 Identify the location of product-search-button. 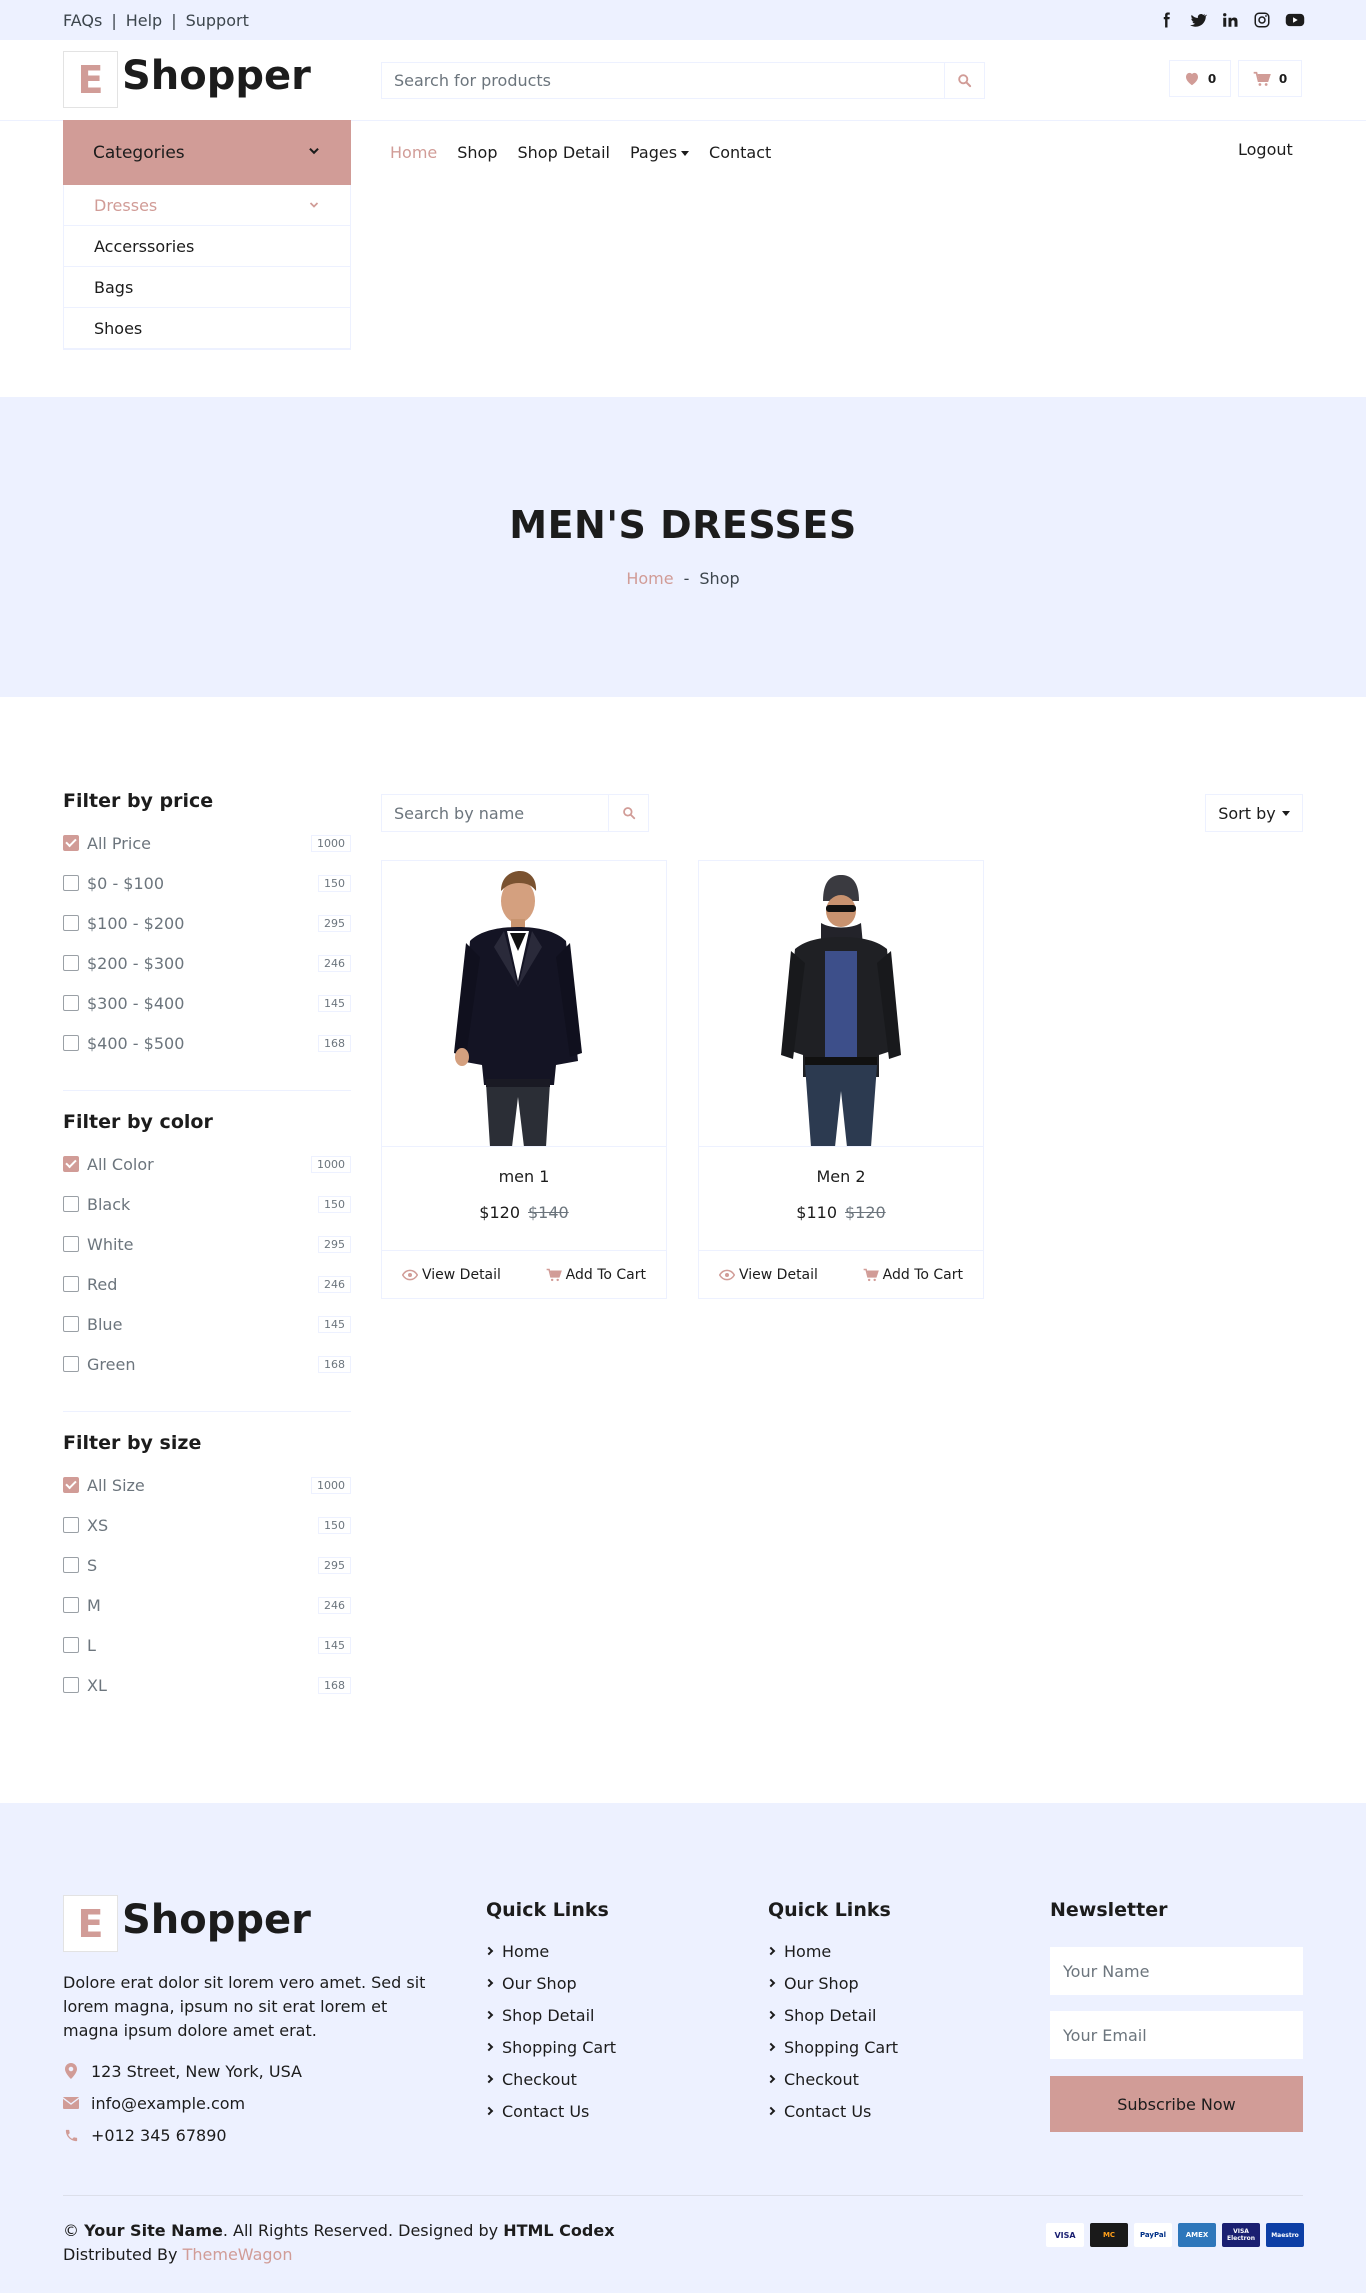
(964, 80).